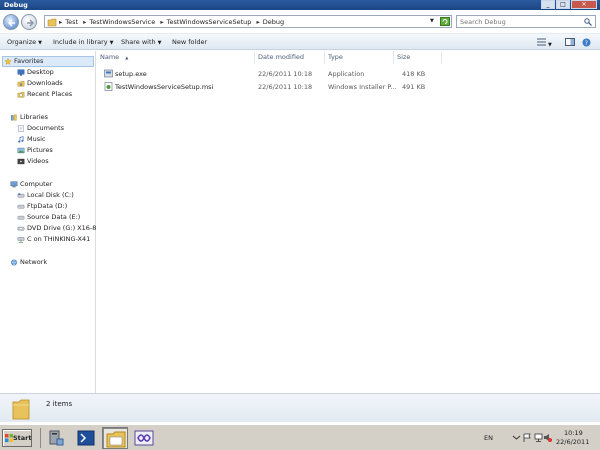 This screenshot has width=600, height=450. What do you see at coordinates (28, 262) in the screenshot?
I see `nav-network: Network` at bounding box center [28, 262].